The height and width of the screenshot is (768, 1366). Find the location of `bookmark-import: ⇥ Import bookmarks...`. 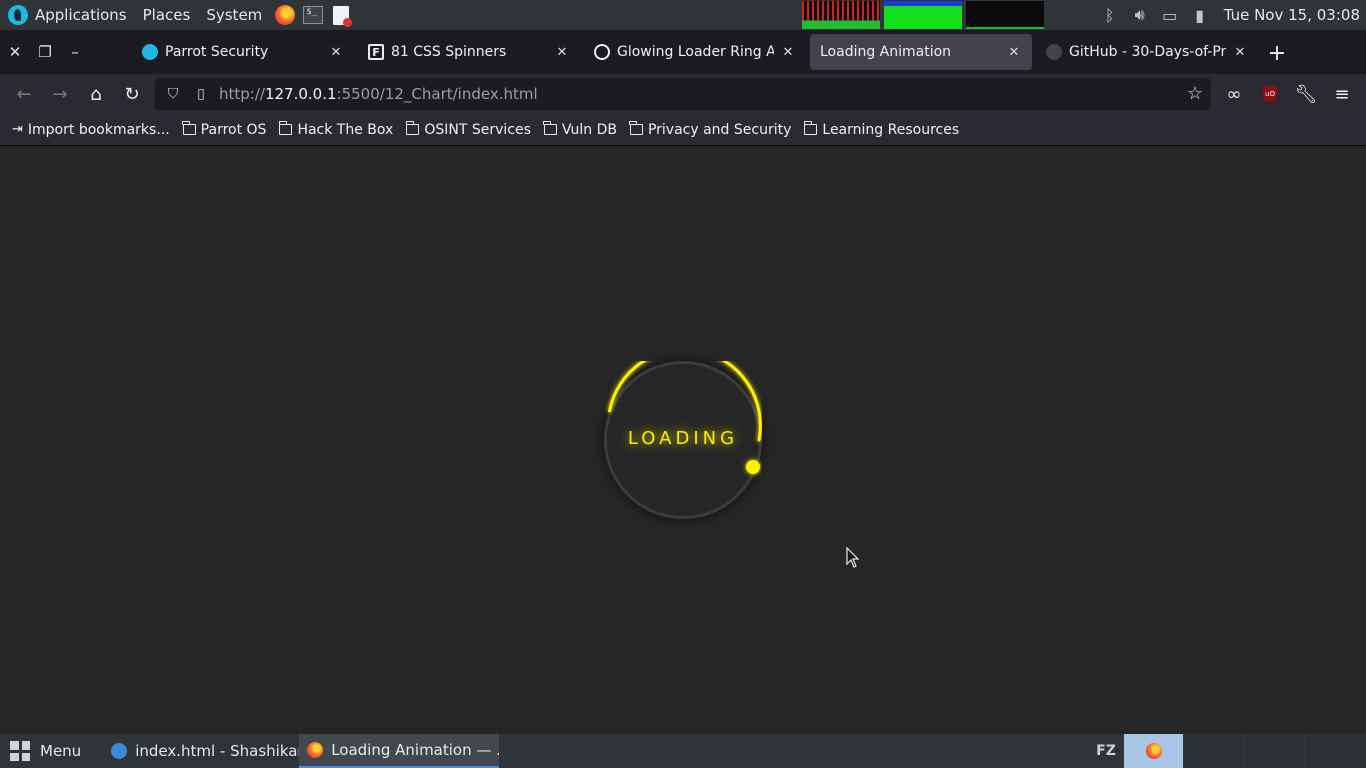

bookmark-import: ⇥ Import bookmarks... is located at coordinates (91, 130).